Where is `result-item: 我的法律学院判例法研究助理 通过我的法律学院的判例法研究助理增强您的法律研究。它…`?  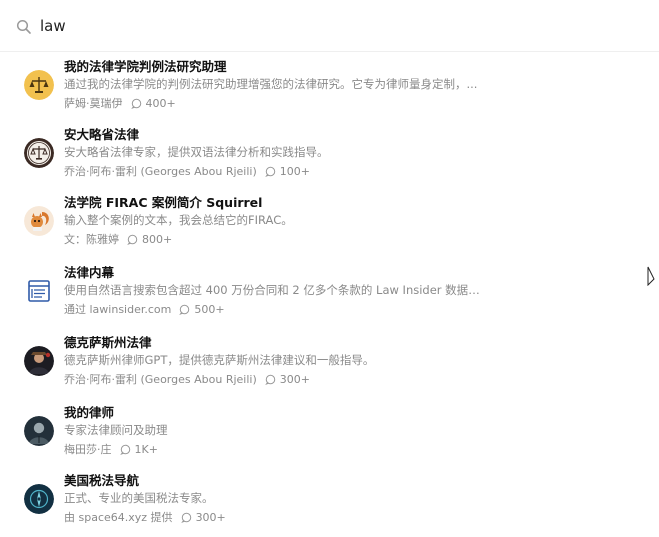 result-item: 我的法律学院判例法研究助理 通过我的法律学院的判例法研究助理增强您的法律研究。它… is located at coordinates (320, 88).